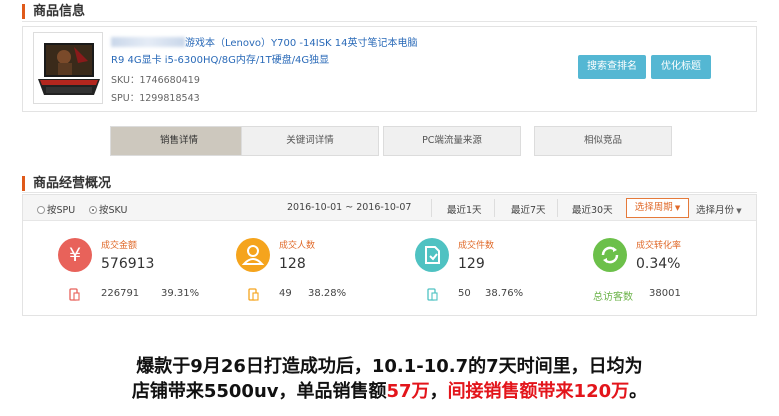 The width and height of the screenshot is (779, 416). What do you see at coordinates (452, 141) in the screenshot?
I see `tab-pc-traffic-source: PC端流量来源` at bounding box center [452, 141].